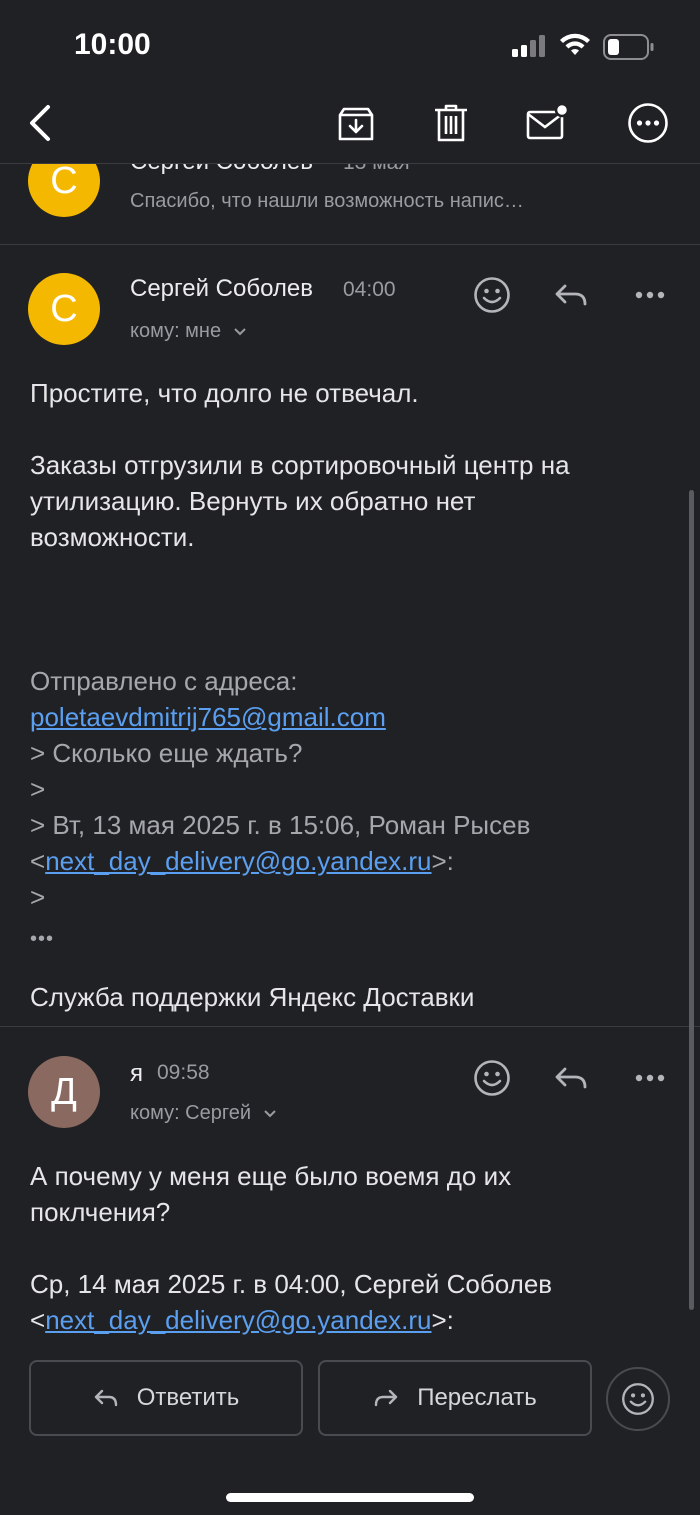 The image size is (700, 1515). Describe the element at coordinates (100, 1212) in the screenshot. I see `body-line: поклчения?` at that location.